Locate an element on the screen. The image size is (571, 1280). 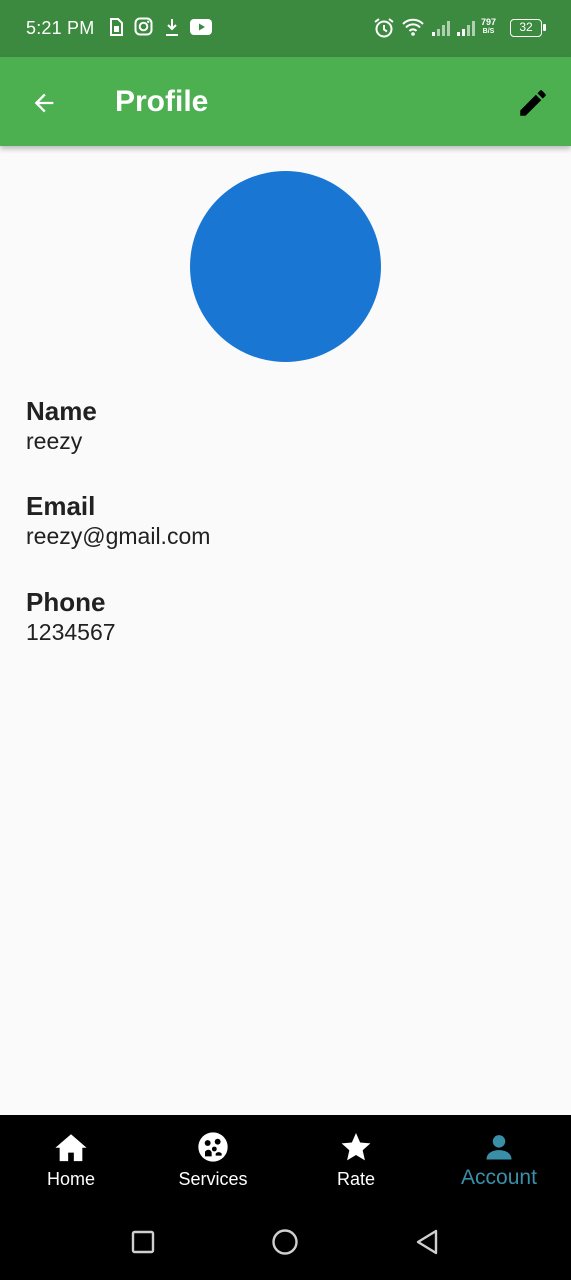
youtube-icon is located at coordinates (201, 29).